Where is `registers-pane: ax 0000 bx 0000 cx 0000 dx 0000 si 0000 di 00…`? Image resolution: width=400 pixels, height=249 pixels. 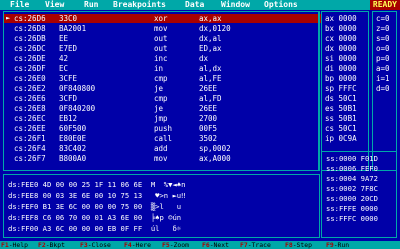
registers-pane: ax 0000 bx 0000 cx 0000 dx 0000 si 0000 di 00… is located at coordinates (345, 91).